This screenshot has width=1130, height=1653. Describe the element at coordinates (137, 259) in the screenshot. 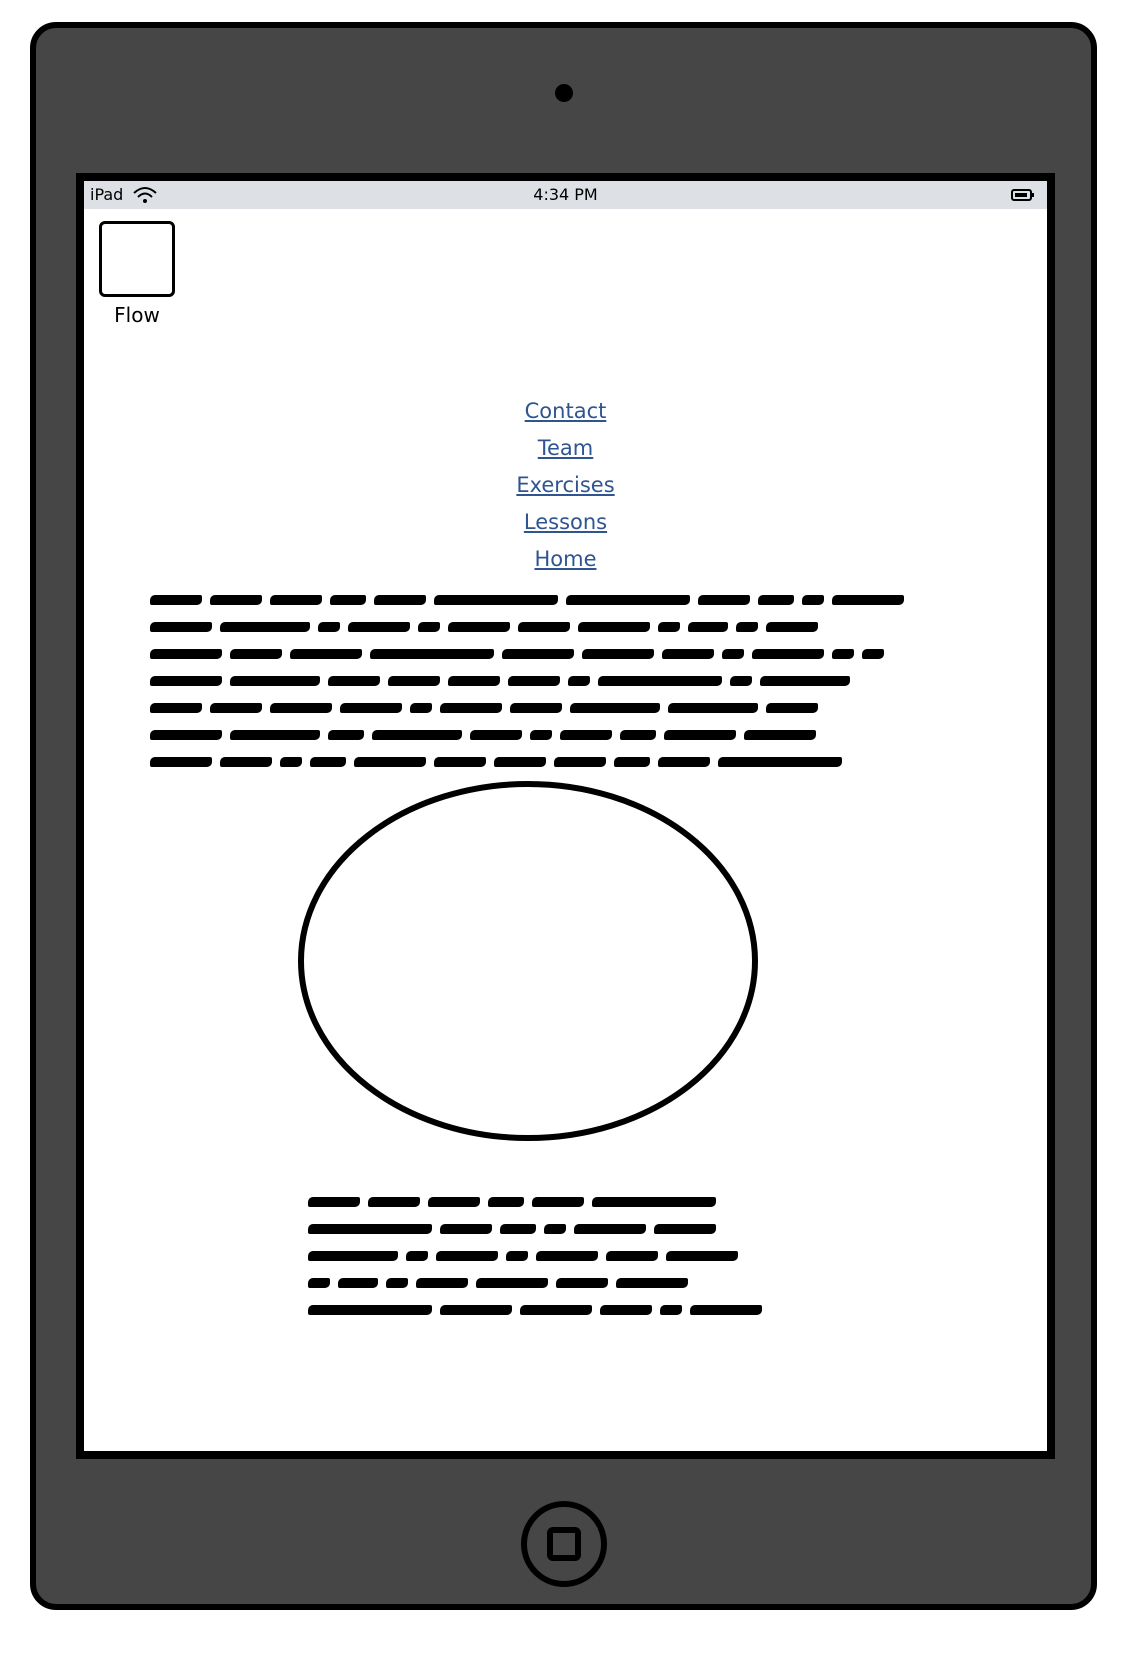

I see `flow-logo-box` at that location.